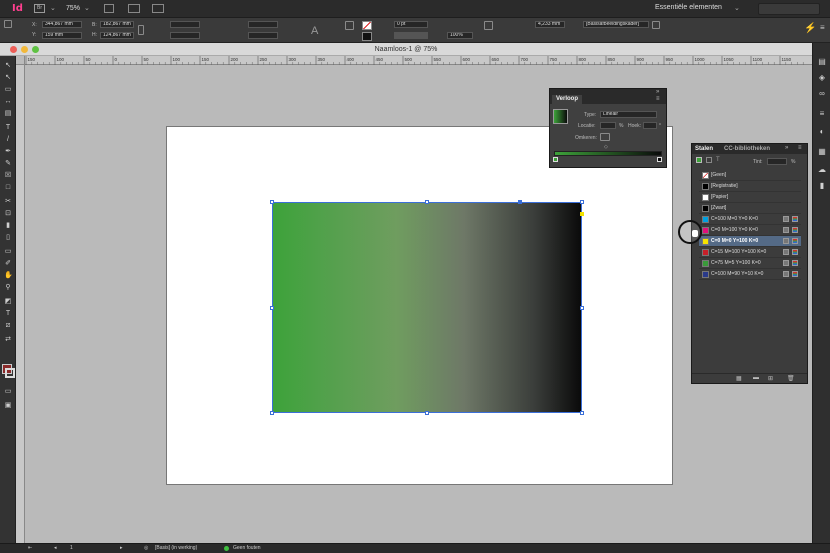 The image size is (830, 553). I want to click on swap-fill-stroke-icon: ⇄, so click(8, 339).